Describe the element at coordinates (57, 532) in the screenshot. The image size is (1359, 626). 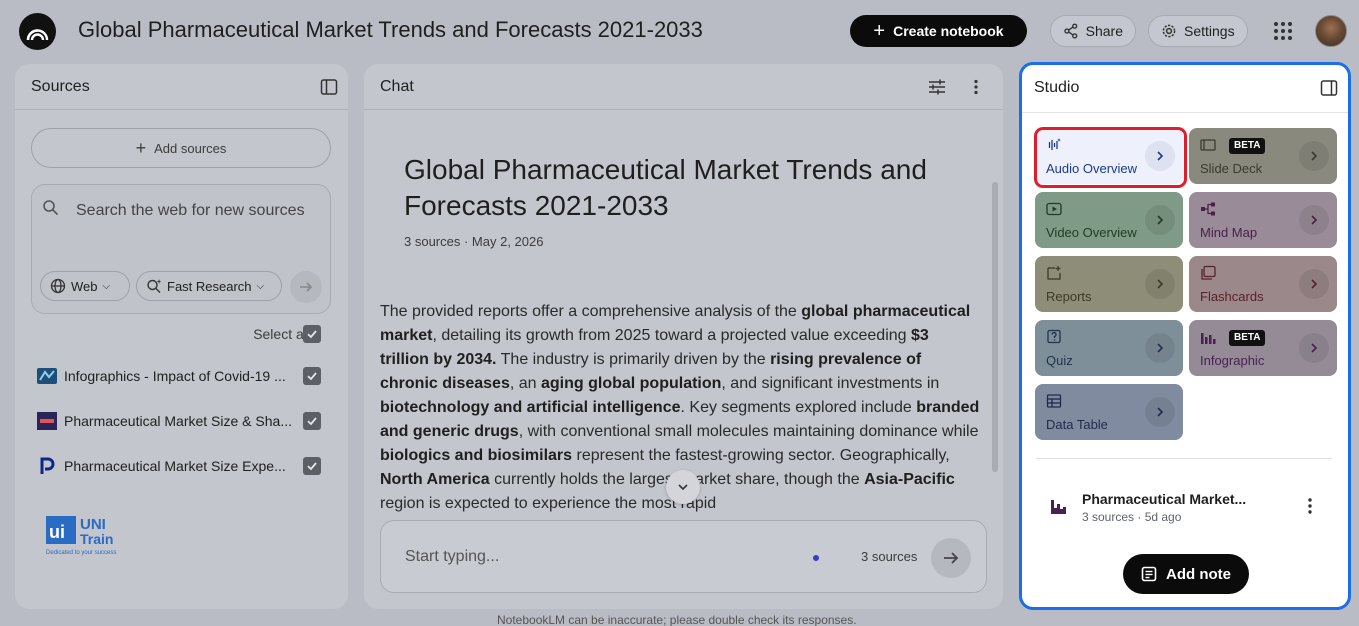
I see `svg-text: ui` at that location.